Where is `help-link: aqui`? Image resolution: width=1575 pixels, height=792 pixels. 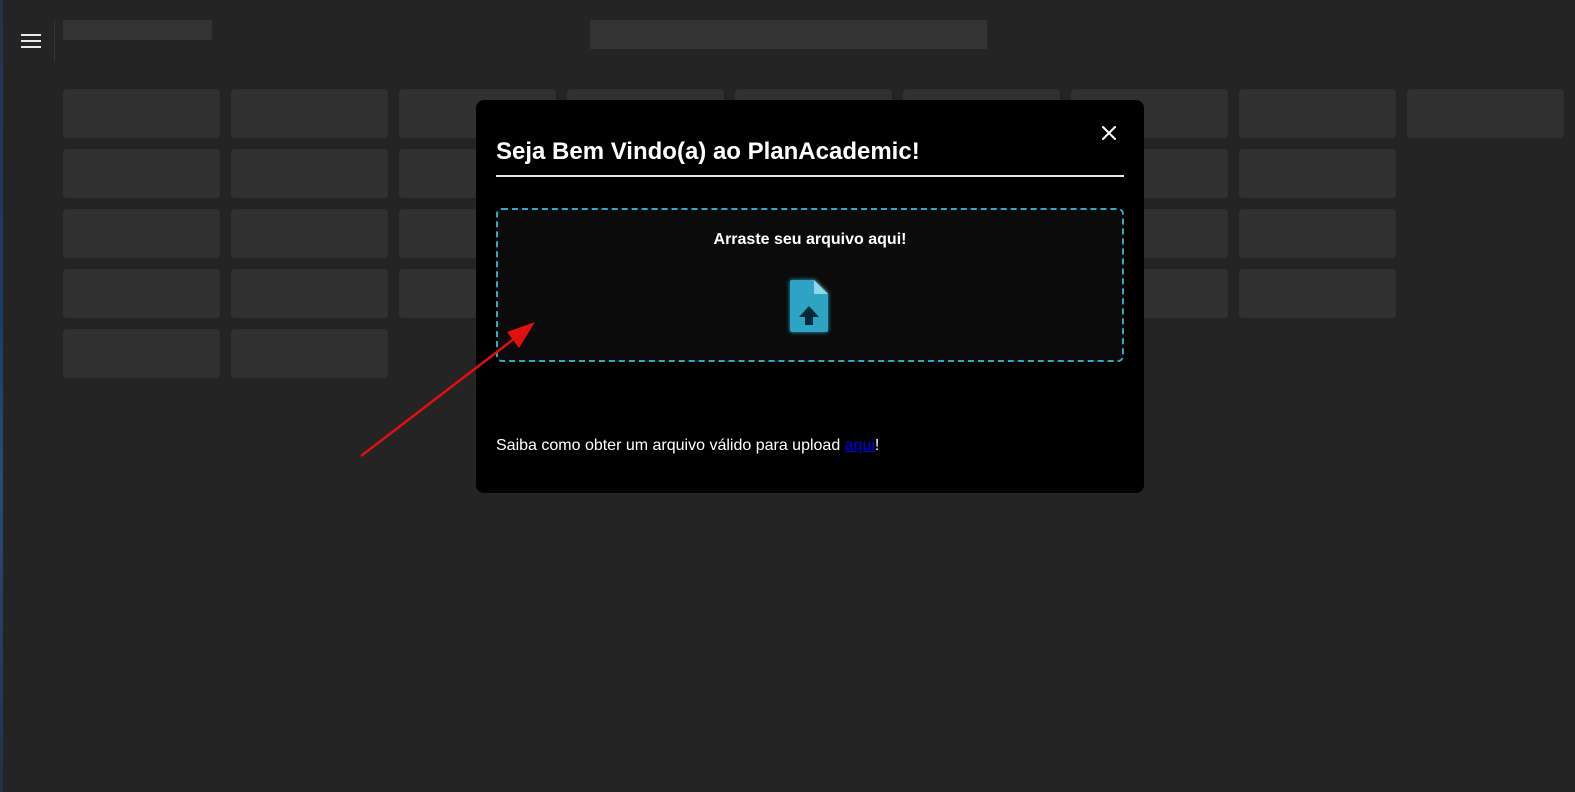
help-link: aqui is located at coordinates (860, 445).